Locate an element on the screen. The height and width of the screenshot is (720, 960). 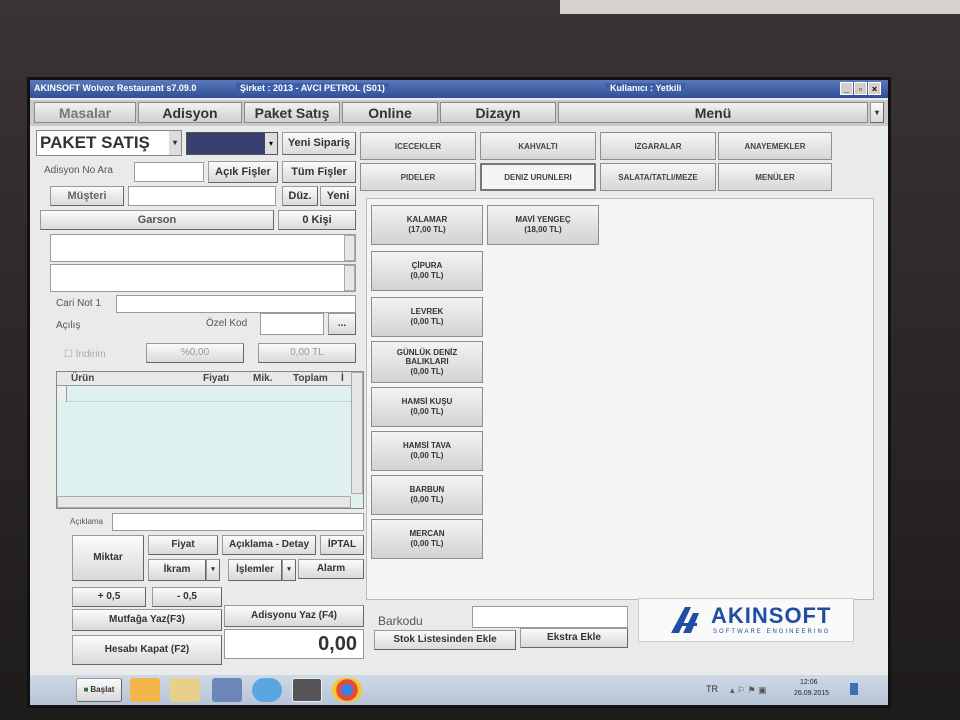
waiter-button: Garson is located at coordinates (157, 220).